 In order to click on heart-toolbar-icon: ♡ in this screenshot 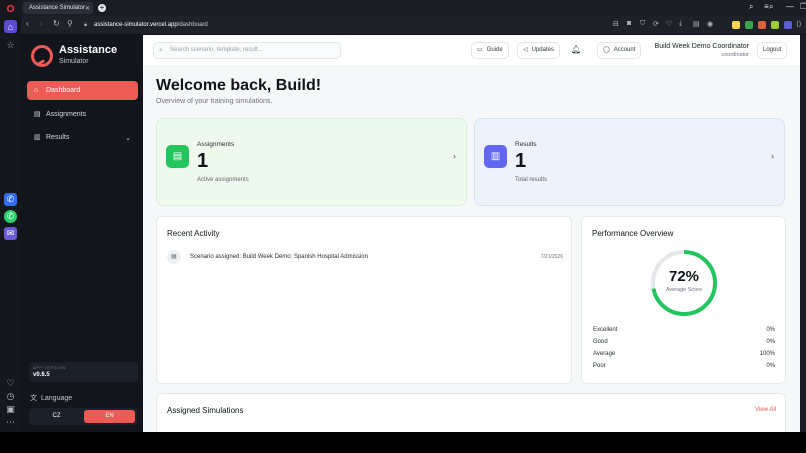, I will do `click(669, 24)`.